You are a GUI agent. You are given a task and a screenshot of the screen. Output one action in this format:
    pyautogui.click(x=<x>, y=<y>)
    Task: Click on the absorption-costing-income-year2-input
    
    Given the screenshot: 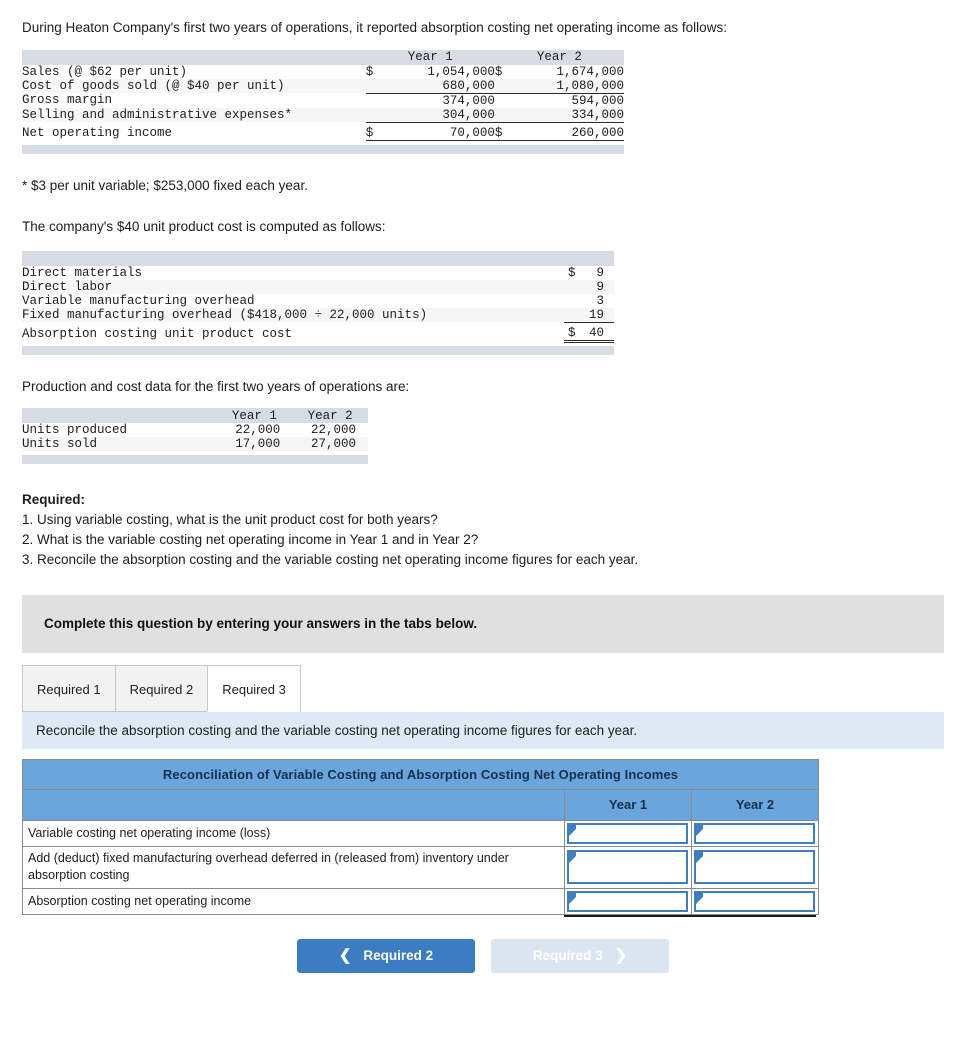 What is the action you would take?
    pyautogui.click(x=755, y=901)
    